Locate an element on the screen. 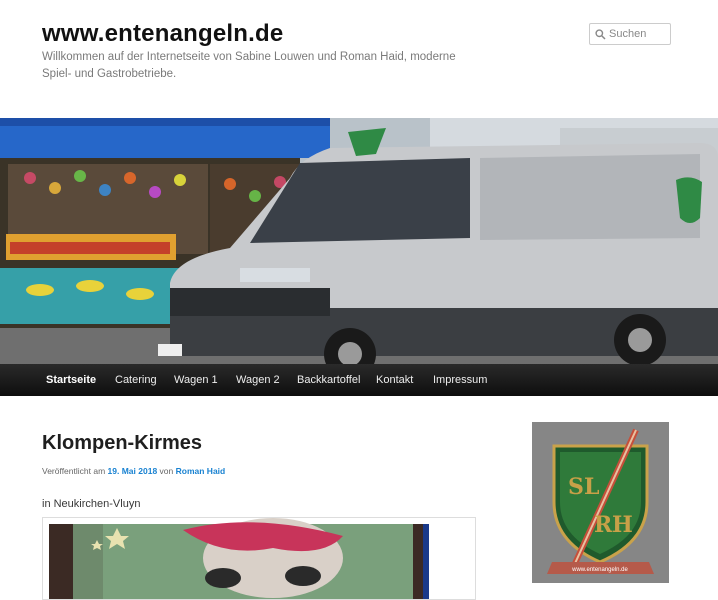 This screenshot has width=718, height=600. post-text: in Neukirchen-Vluyn is located at coordinates (91, 504).